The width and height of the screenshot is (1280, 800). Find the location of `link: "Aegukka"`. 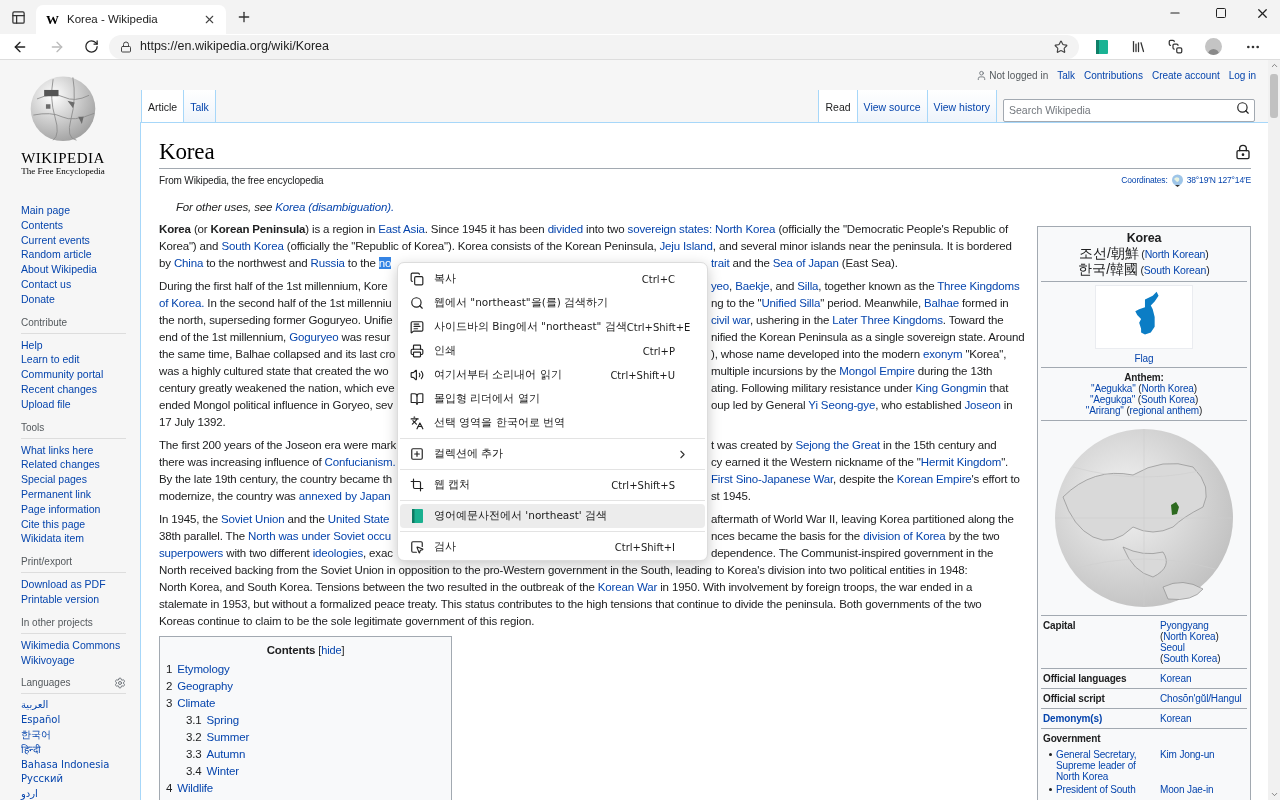

link: "Aegukka" is located at coordinates (1113, 388).